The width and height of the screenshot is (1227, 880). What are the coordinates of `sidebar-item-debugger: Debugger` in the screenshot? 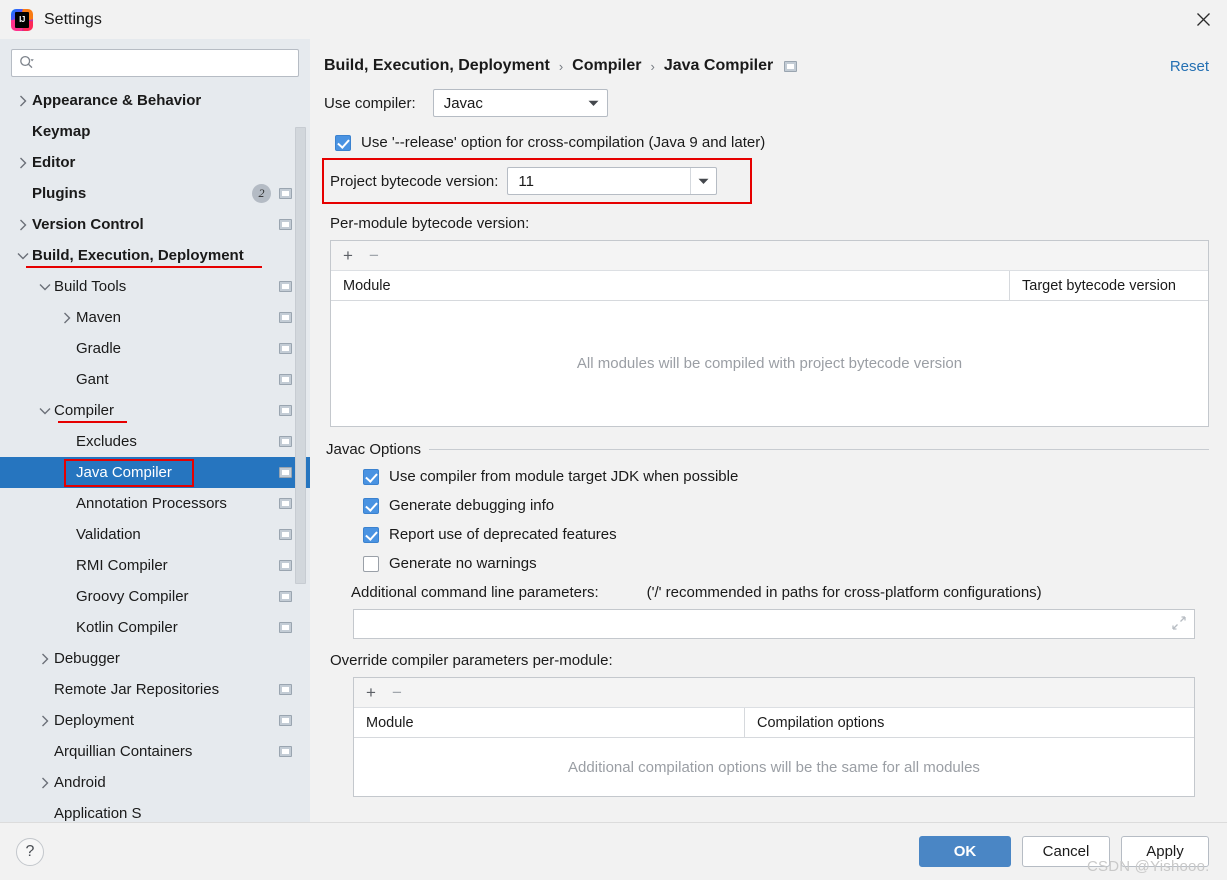 It's located at (155, 658).